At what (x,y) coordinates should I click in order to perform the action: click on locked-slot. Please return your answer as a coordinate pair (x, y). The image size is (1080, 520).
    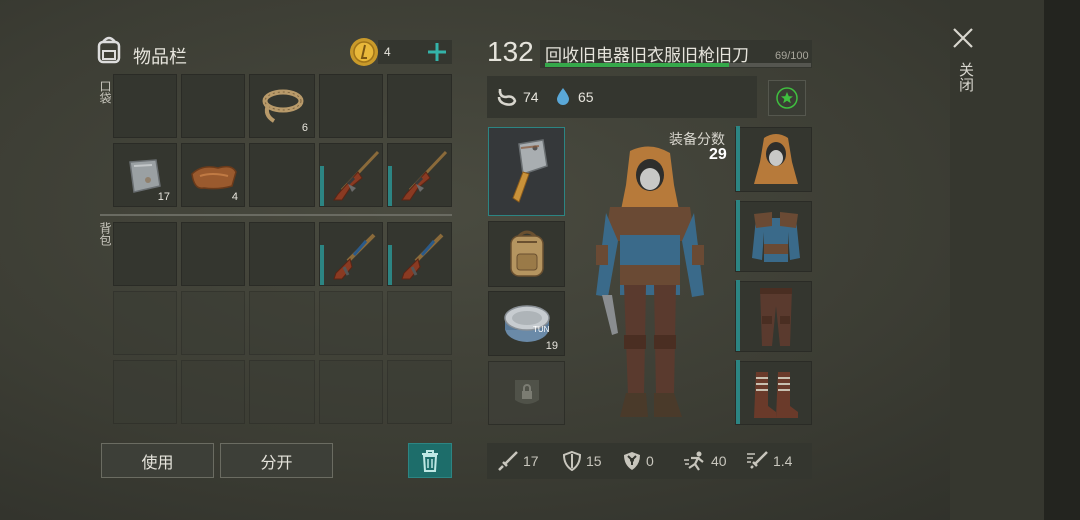
    Looking at the image, I should click on (526, 393).